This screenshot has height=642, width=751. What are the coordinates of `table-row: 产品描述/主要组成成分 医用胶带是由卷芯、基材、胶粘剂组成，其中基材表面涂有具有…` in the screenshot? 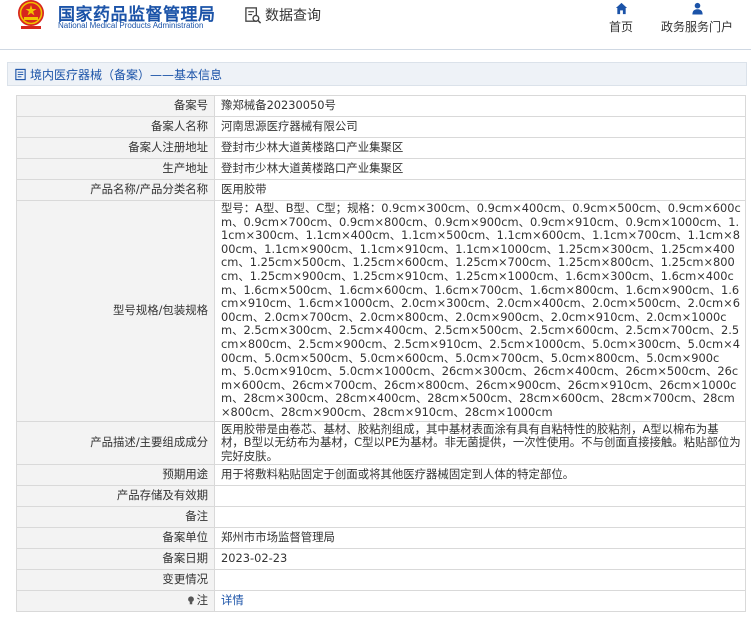 It's located at (381, 443).